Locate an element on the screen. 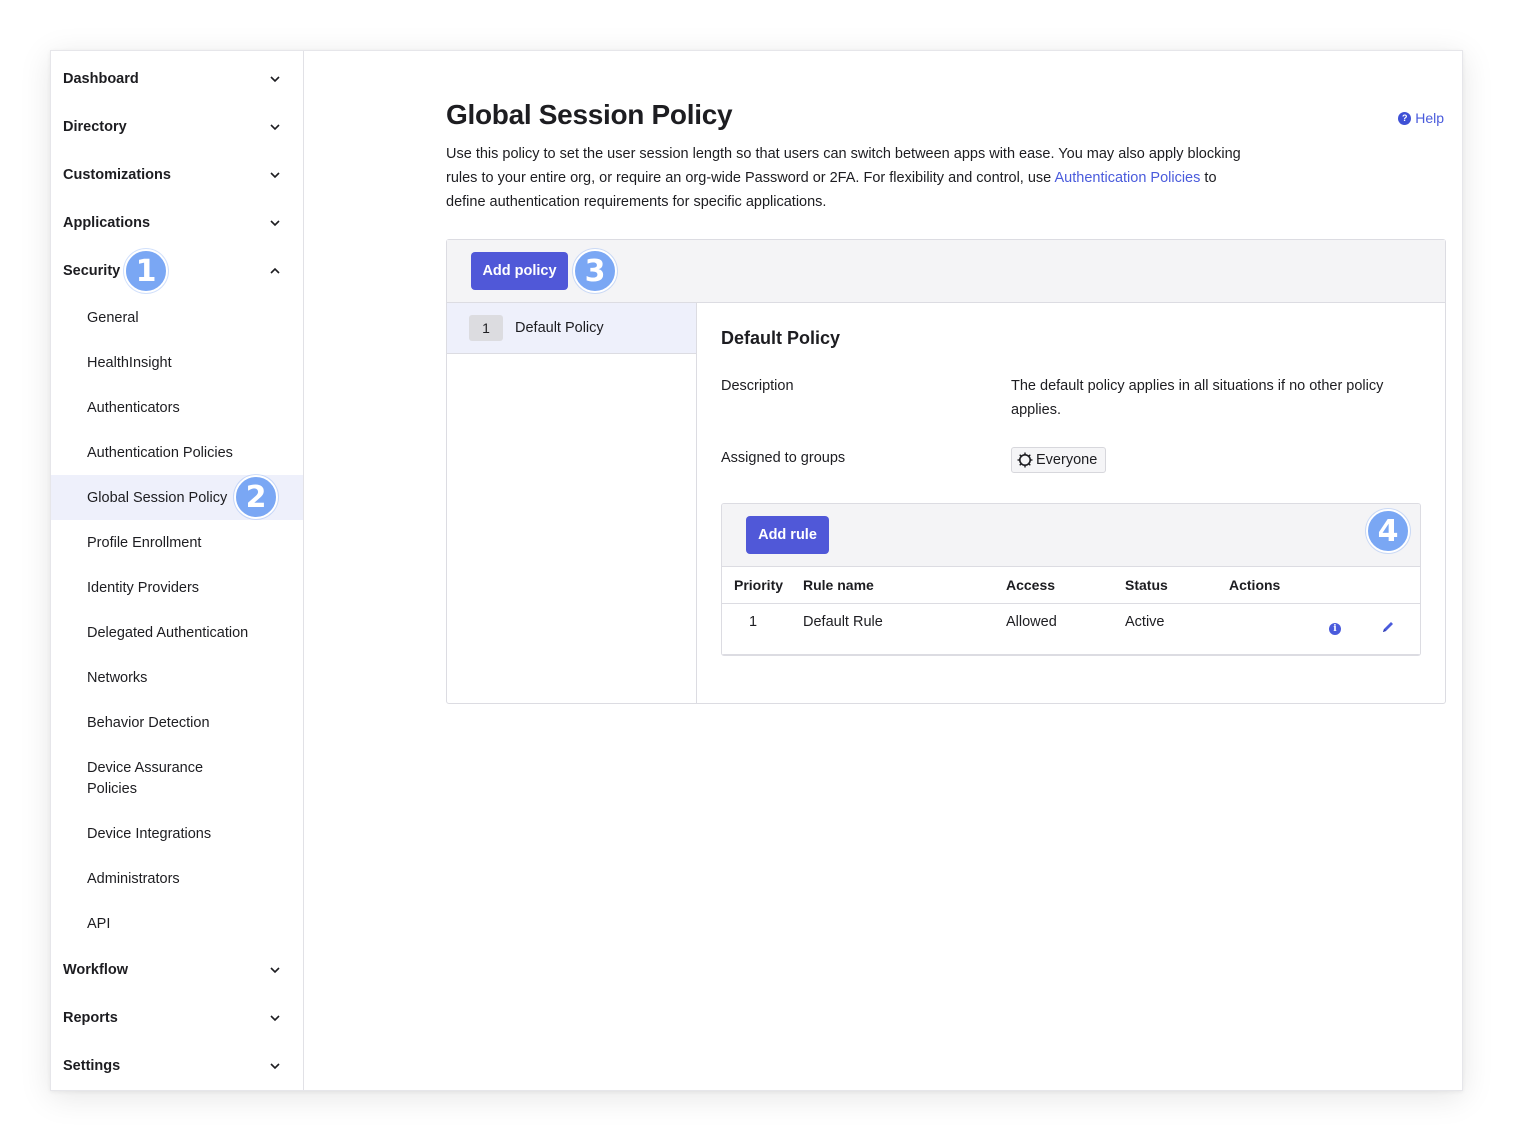 The width and height of the screenshot is (1513, 1142). sidebar-item-device-assurance-policies: Device Assurance Policies is located at coordinates (151, 779).